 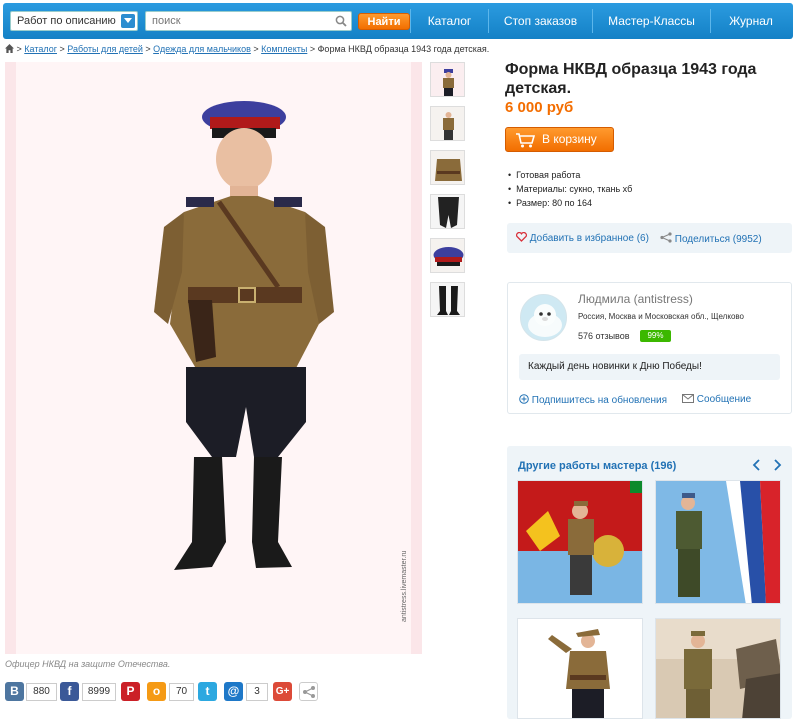 I want to click on google-plus-icon: G+, so click(x=282, y=691).